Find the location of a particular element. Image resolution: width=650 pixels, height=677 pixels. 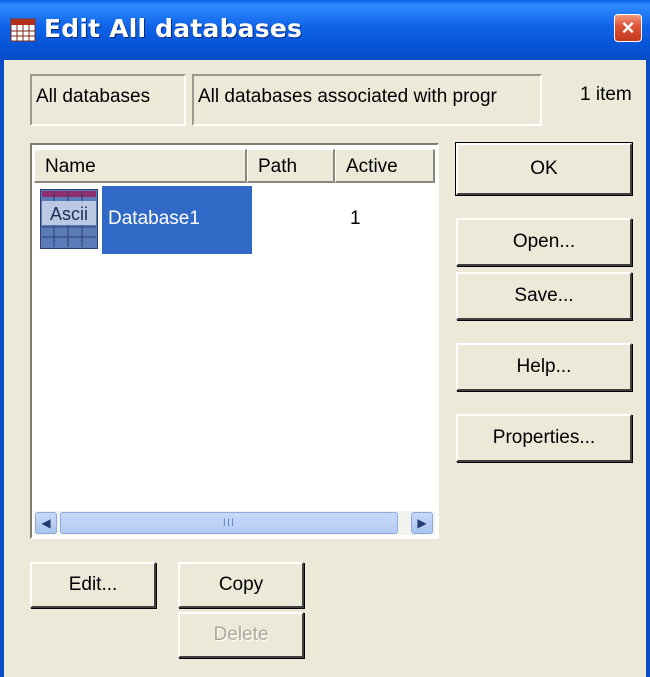

delete-label: Delete is located at coordinates (241, 634).